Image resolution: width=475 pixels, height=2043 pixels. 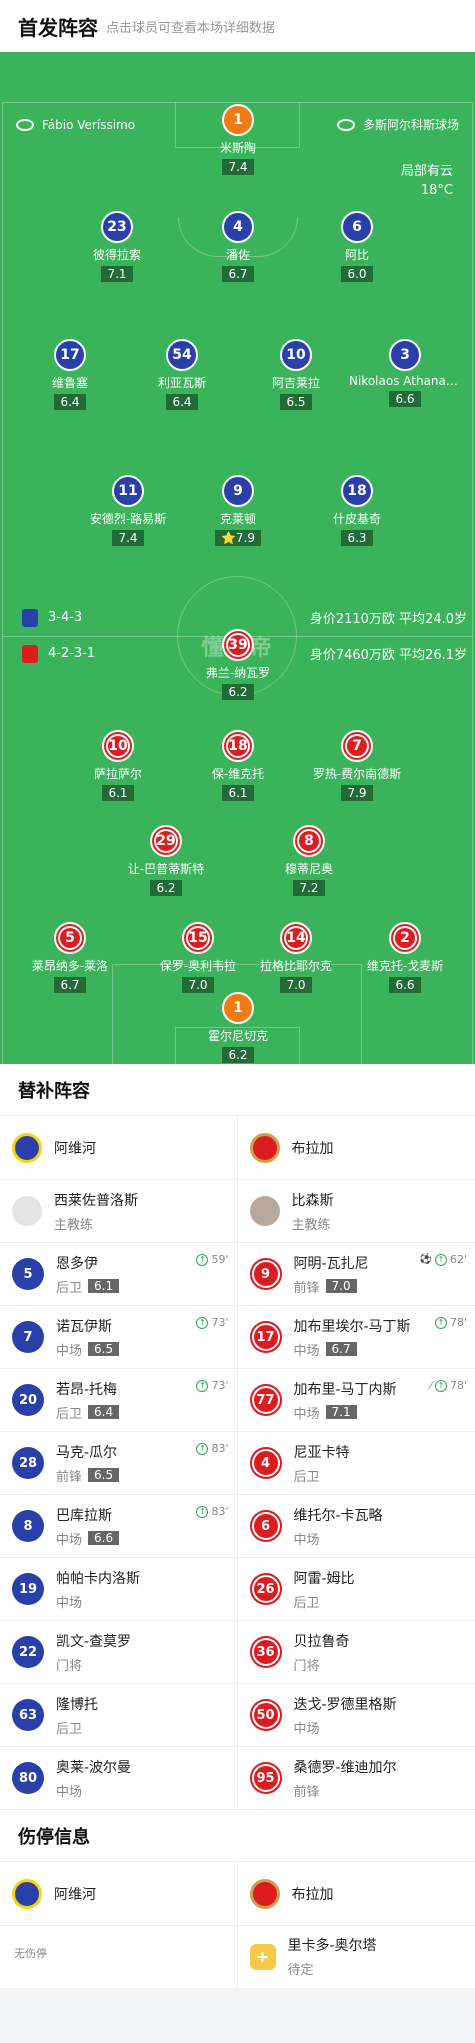 What do you see at coordinates (405, 399) in the screenshot?
I see `player-rating: 6.6` at bounding box center [405, 399].